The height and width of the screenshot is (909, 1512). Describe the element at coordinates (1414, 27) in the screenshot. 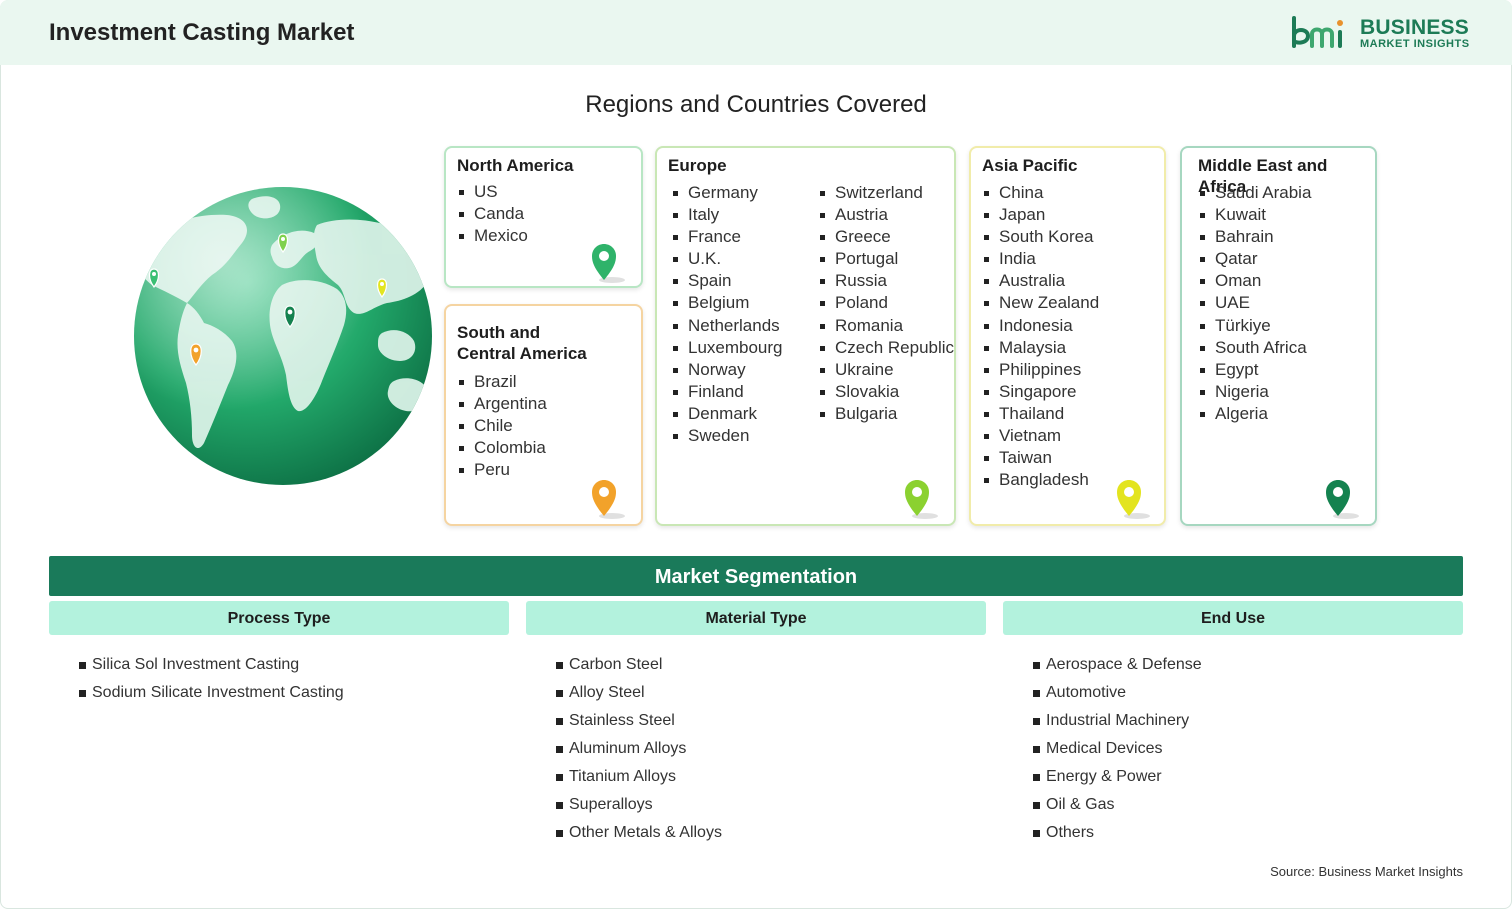

I see `logo-word-business: BUSINESS` at that location.